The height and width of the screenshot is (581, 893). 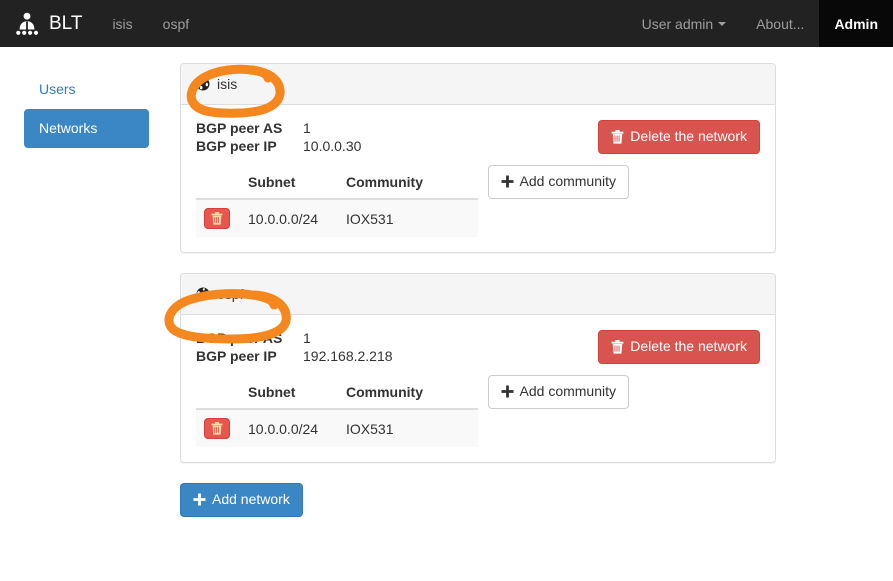 I want to click on chevron-down-icon, so click(x=722, y=23).